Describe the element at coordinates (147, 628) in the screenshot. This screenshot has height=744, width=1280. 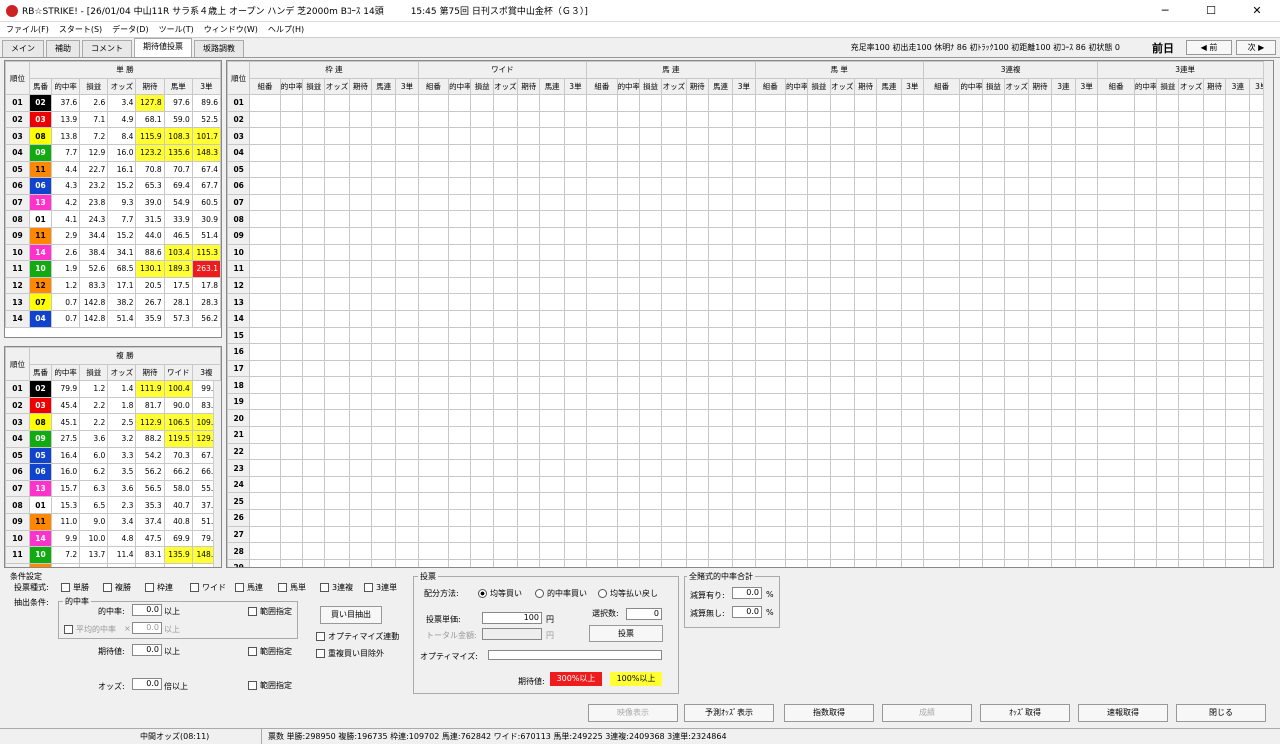
I see `avg-hit-input: 0.0` at that location.